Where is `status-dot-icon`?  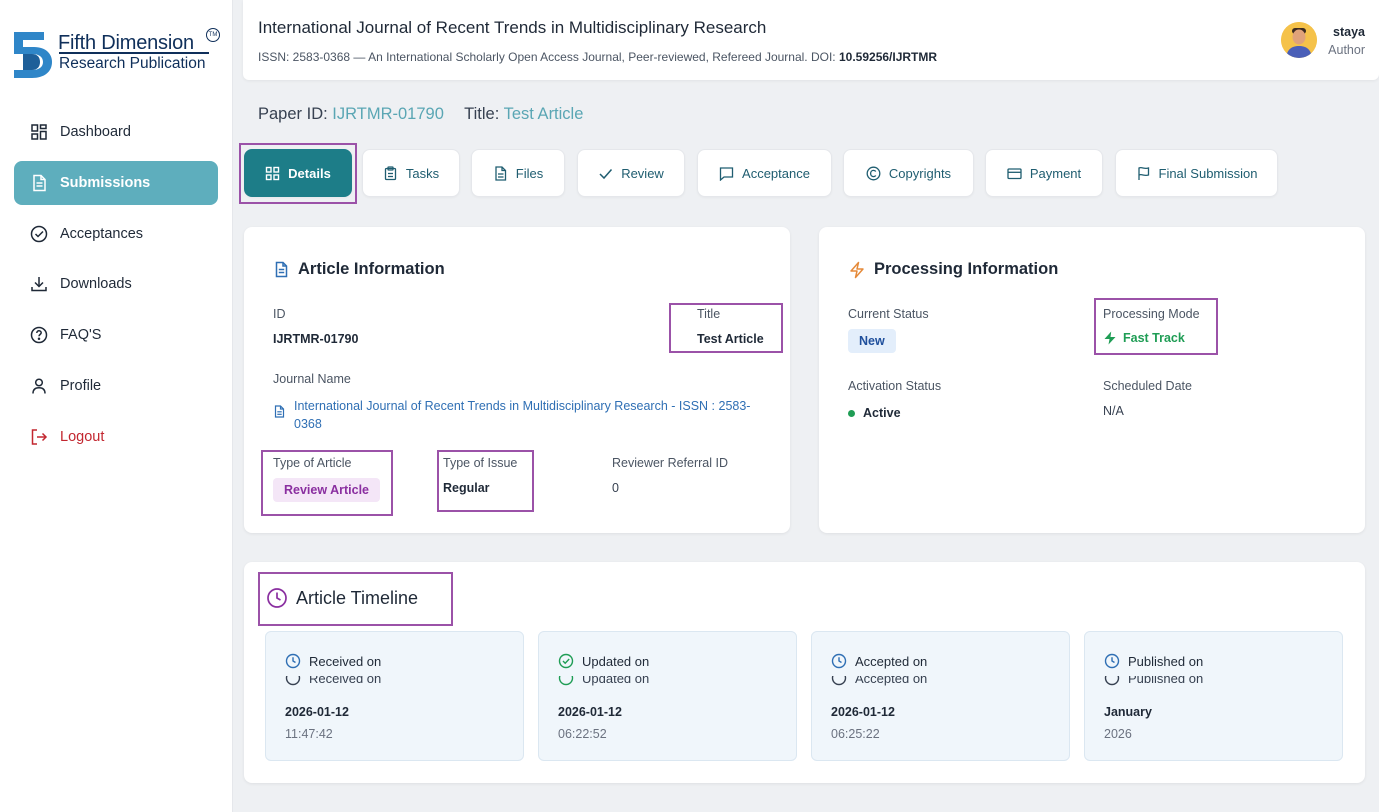
status-dot-icon is located at coordinates (851, 413).